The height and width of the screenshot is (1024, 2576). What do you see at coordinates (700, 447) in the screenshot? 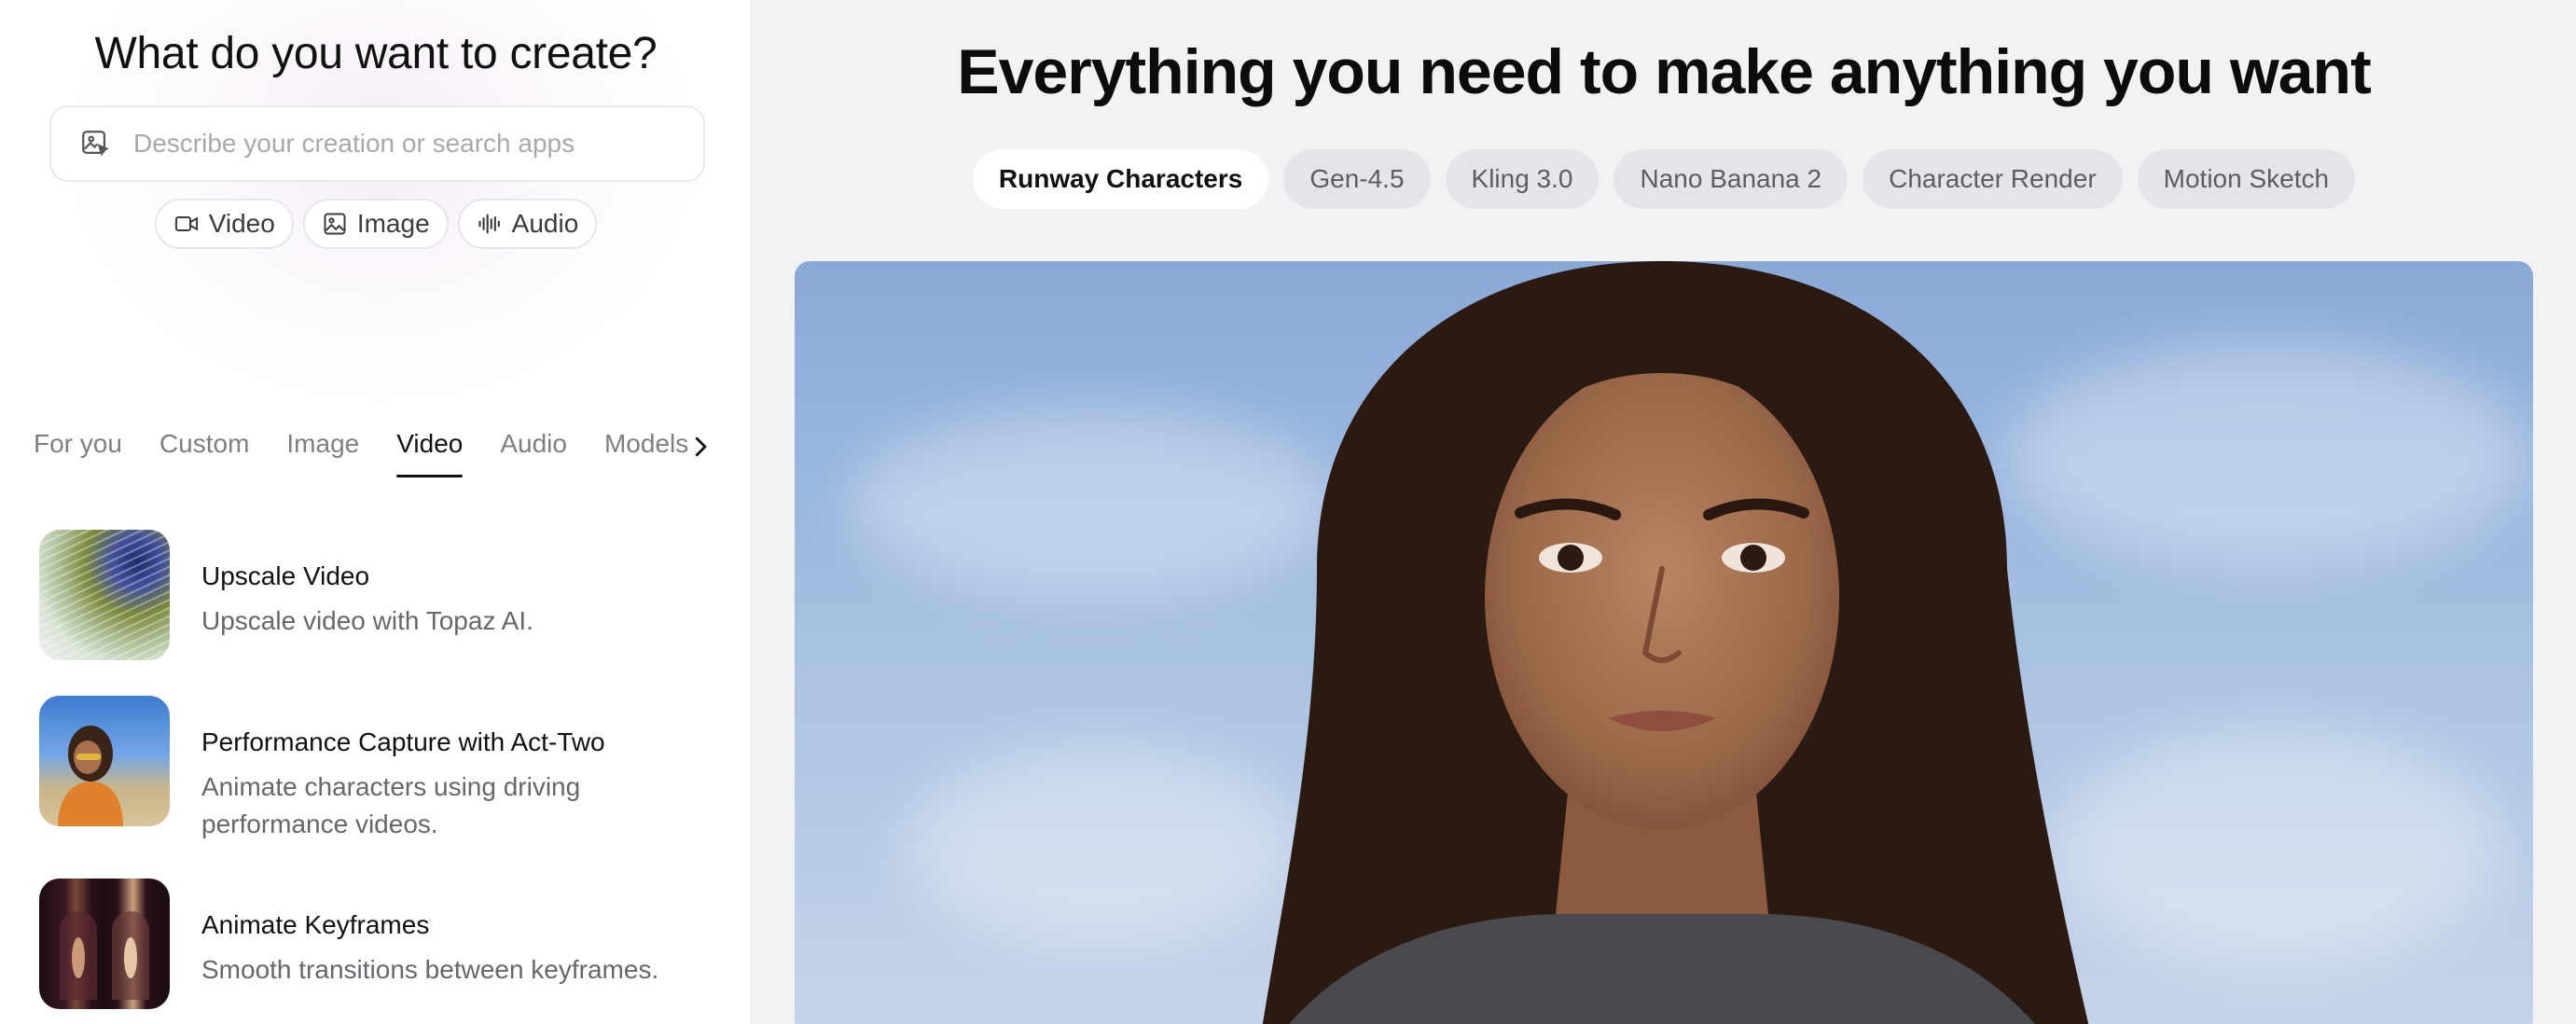
I see `chevron-right-icon` at bounding box center [700, 447].